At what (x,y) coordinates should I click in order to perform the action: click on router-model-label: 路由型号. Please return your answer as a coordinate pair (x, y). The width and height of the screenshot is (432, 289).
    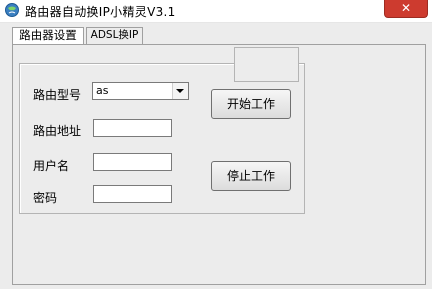
    Looking at the image, I should click on (57, 95).